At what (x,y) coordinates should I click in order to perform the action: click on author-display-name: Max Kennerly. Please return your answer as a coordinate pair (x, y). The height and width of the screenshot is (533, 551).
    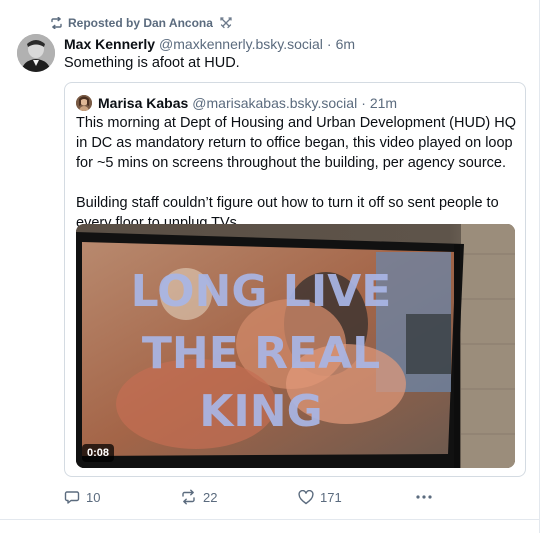
    Looking at the image, I should click on (109, 44).